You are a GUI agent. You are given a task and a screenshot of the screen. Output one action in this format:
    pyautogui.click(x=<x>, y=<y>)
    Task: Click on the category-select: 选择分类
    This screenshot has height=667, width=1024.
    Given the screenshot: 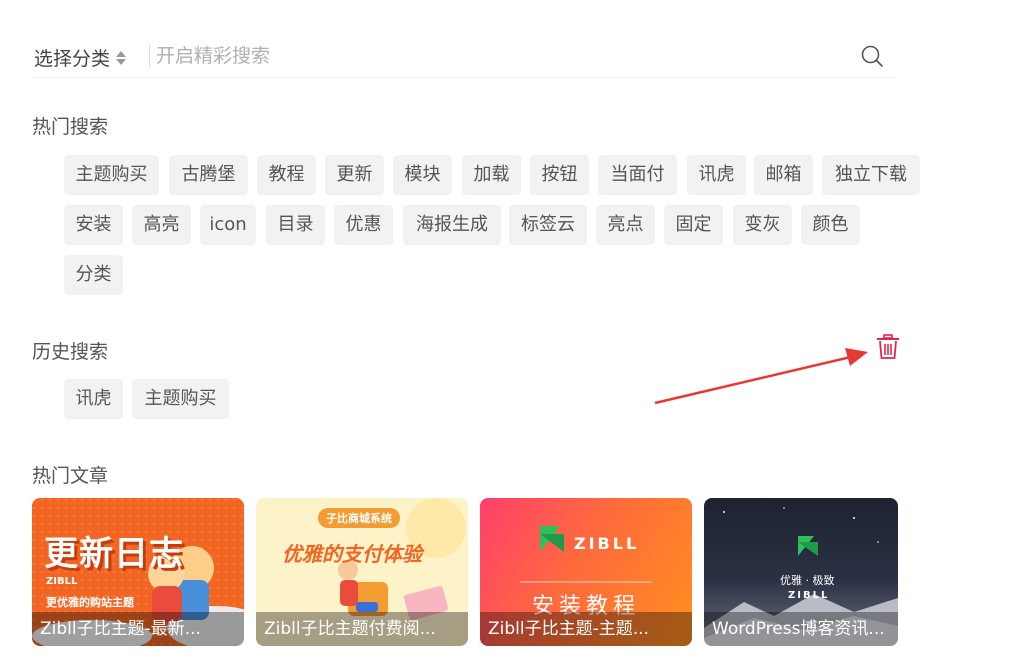 What is the action you would take?
    pyautogui.click(x=80, y=57)
    